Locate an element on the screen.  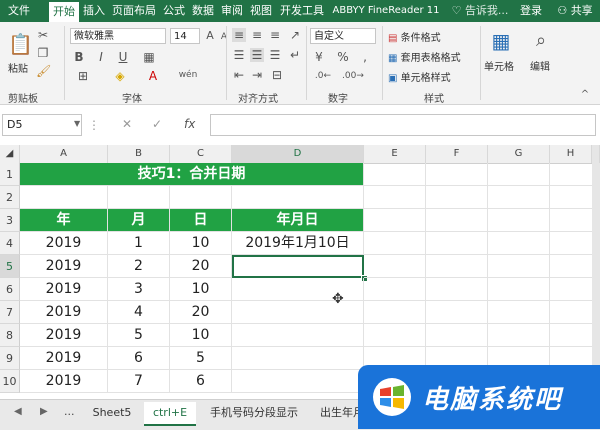
cells-icon: ▦ is located at coordinates (501, 41).